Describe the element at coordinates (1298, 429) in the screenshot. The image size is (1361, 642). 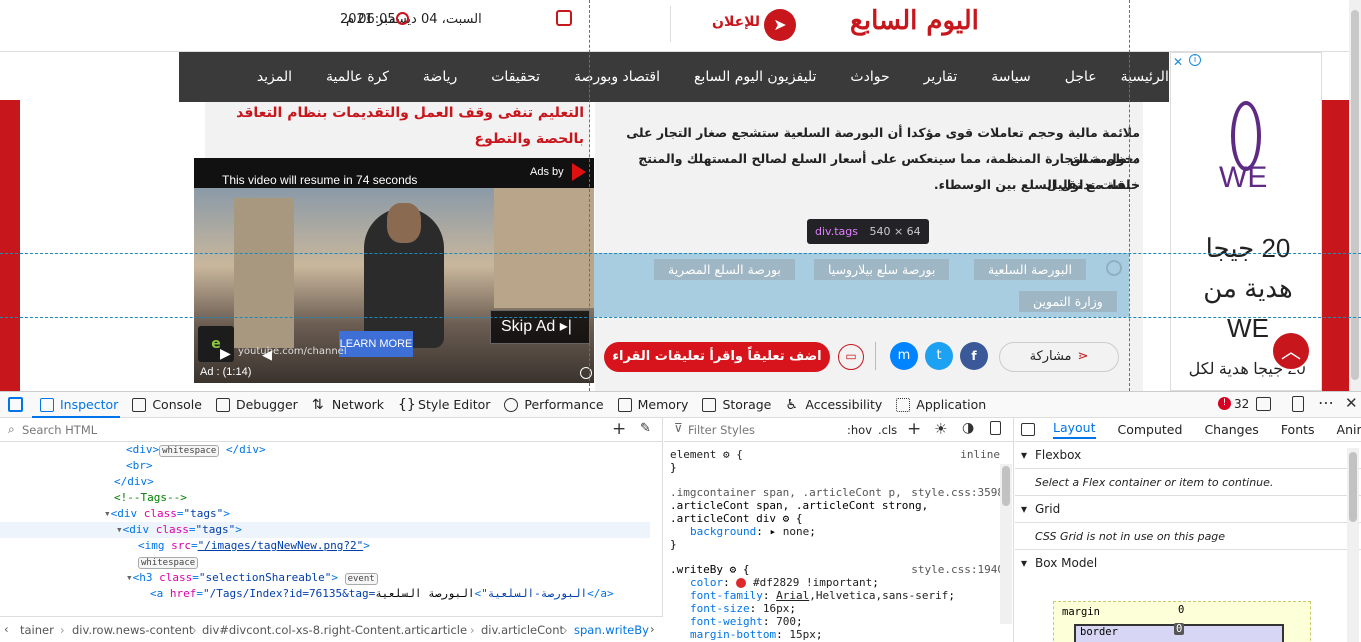
I see `tab-fonts: Fonts` at that location.